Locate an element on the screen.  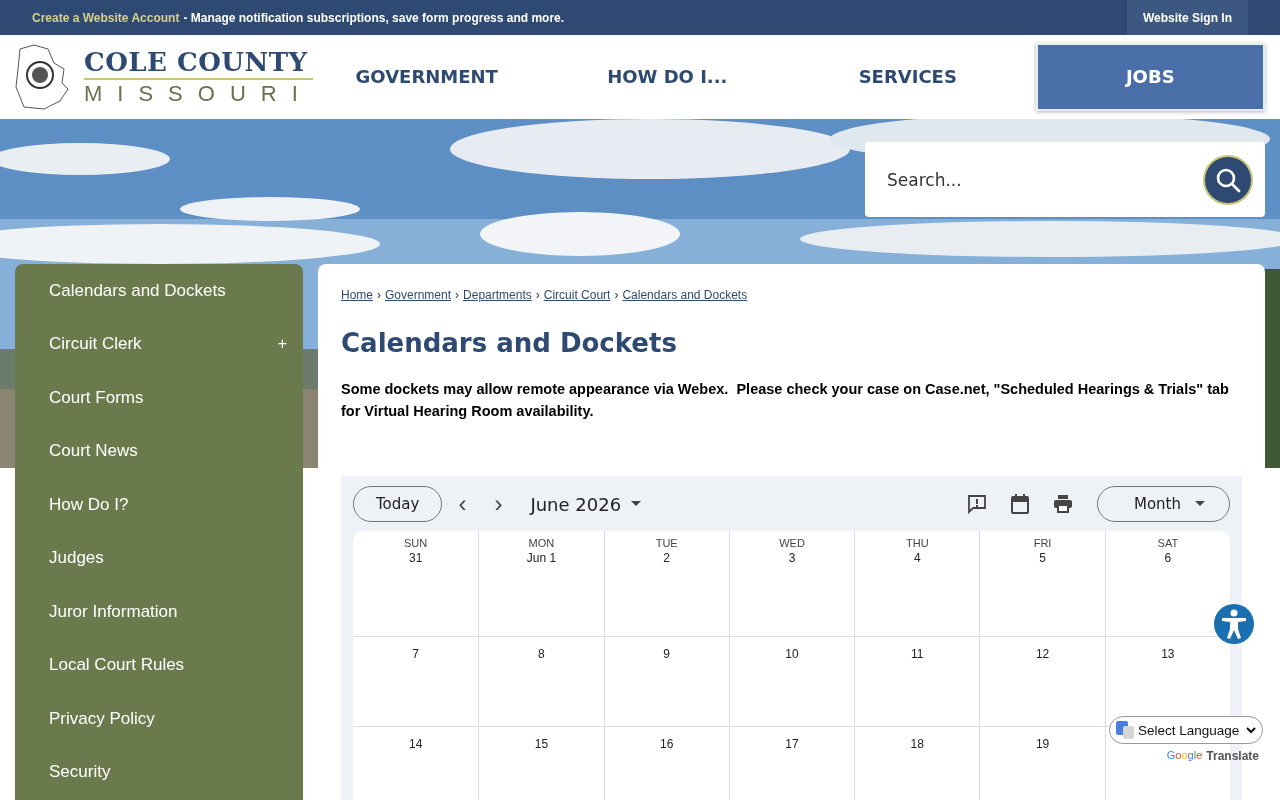
month-picker: June 2026 is located at coordinates (586, 504).